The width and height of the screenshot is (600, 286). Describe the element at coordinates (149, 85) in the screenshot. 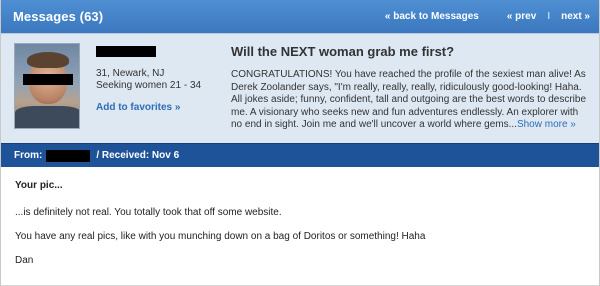

I see `profile-seeking: Seeking women 21 - 34` at that location.